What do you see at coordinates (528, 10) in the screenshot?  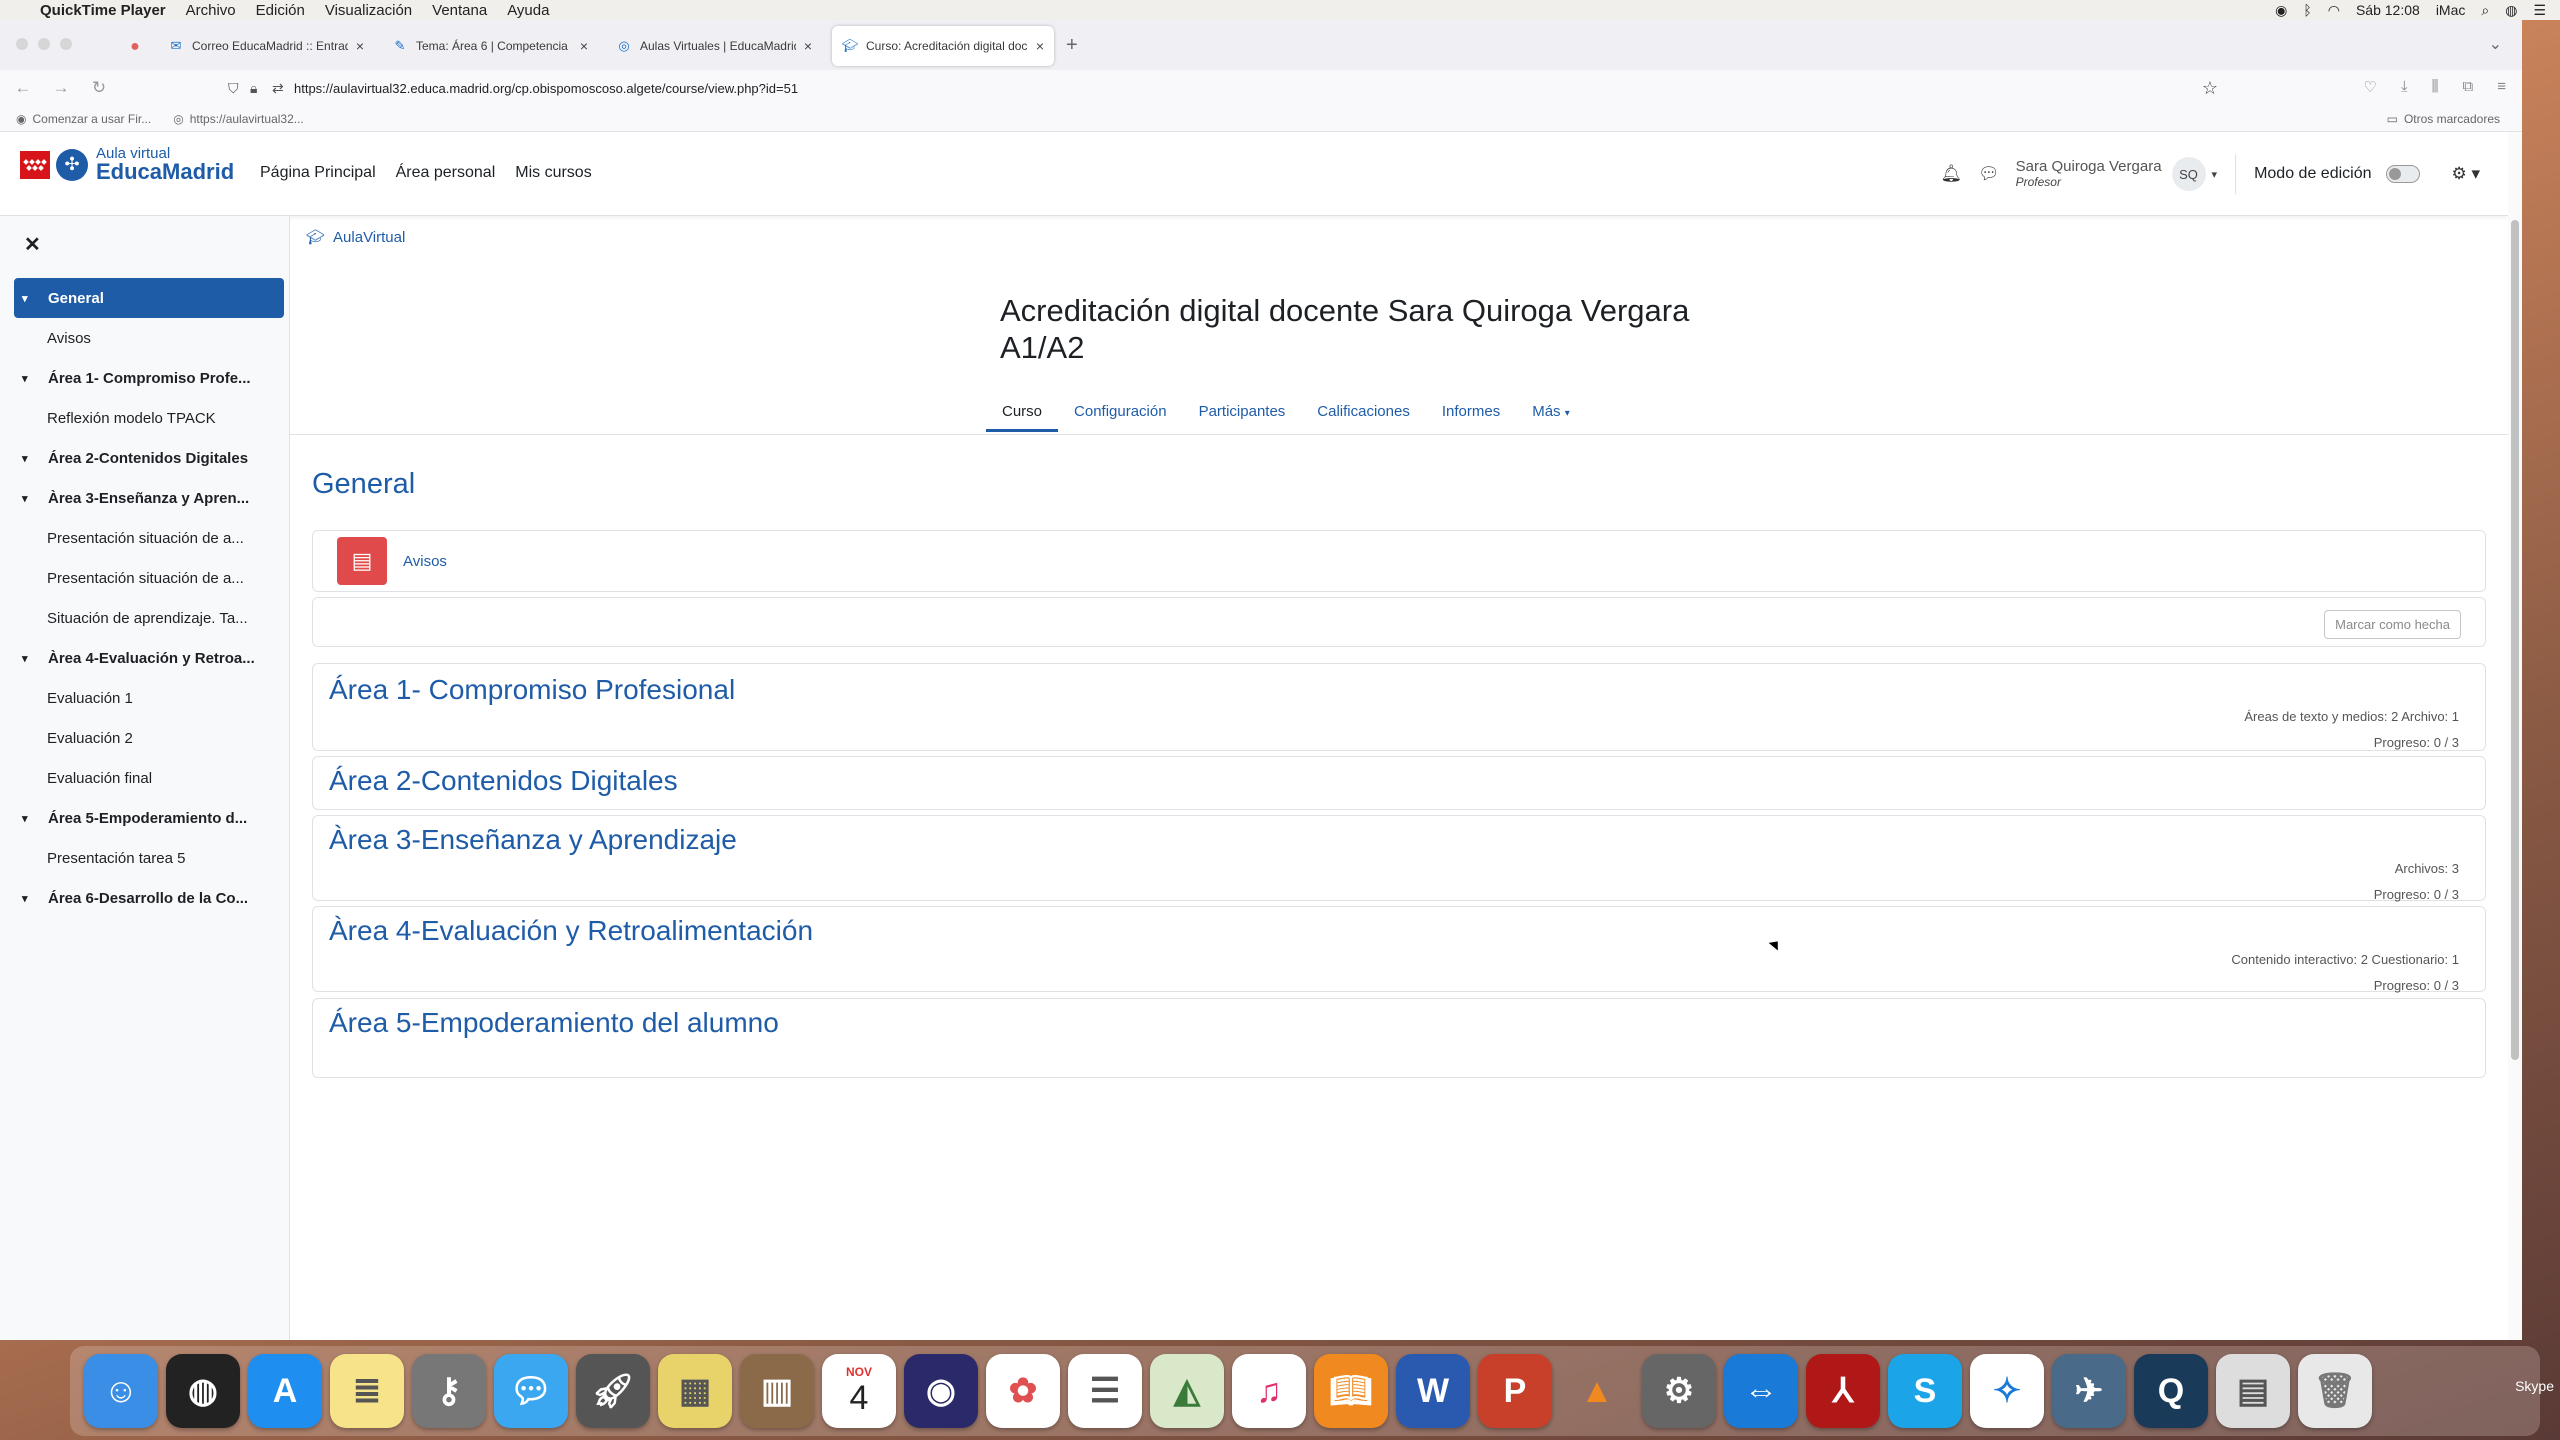 I see `menu-ayuda: Ayuda` at bounding box center [528, 10].